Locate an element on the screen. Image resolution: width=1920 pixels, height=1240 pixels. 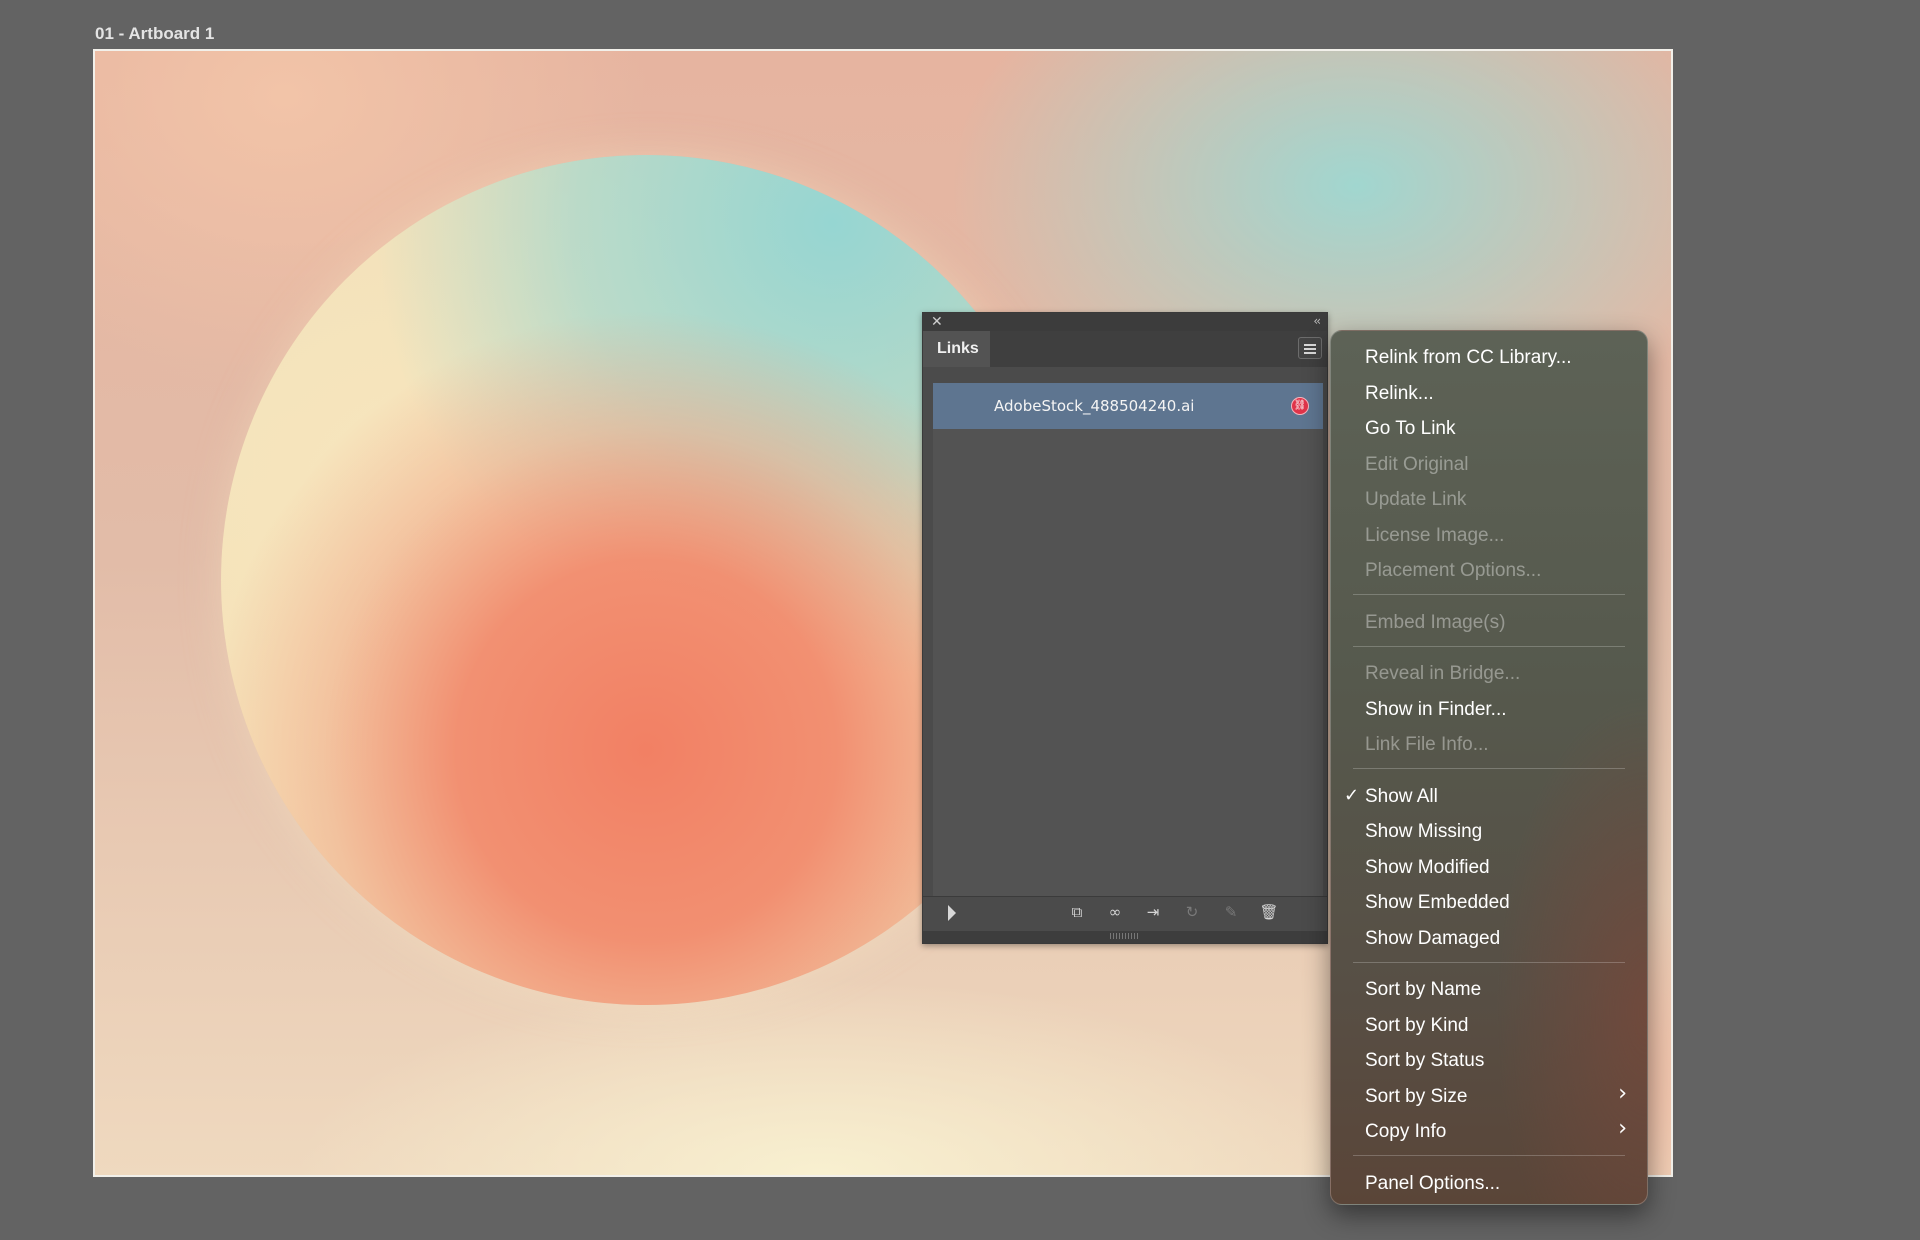
menu-item-show-embedded: Show Embedded is located at coordinates (1437, 903).